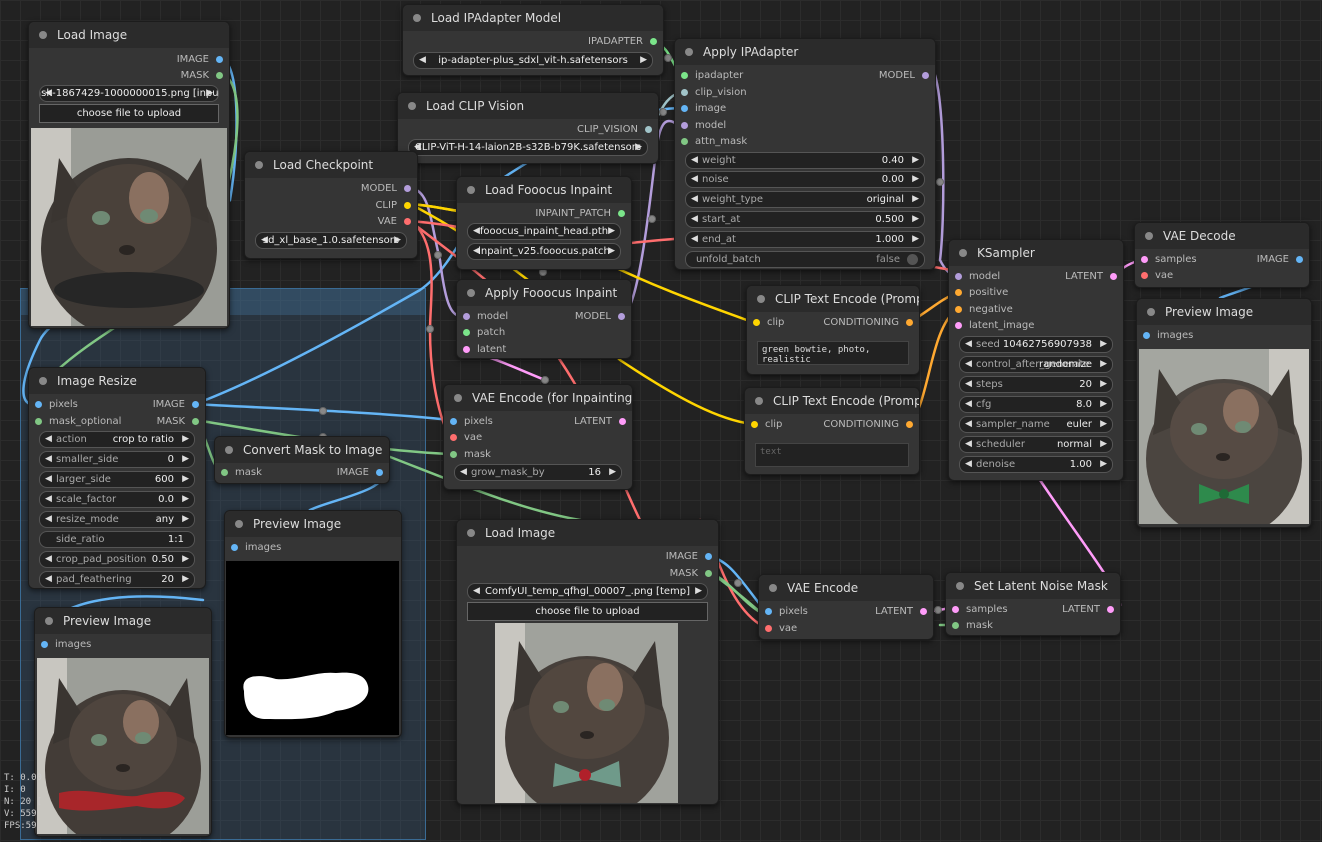 The image size is (1322, 842). I want to click on patch-file-select: ◀ inpaint_v25.fooocus.patch ▶, so click(544, 251).